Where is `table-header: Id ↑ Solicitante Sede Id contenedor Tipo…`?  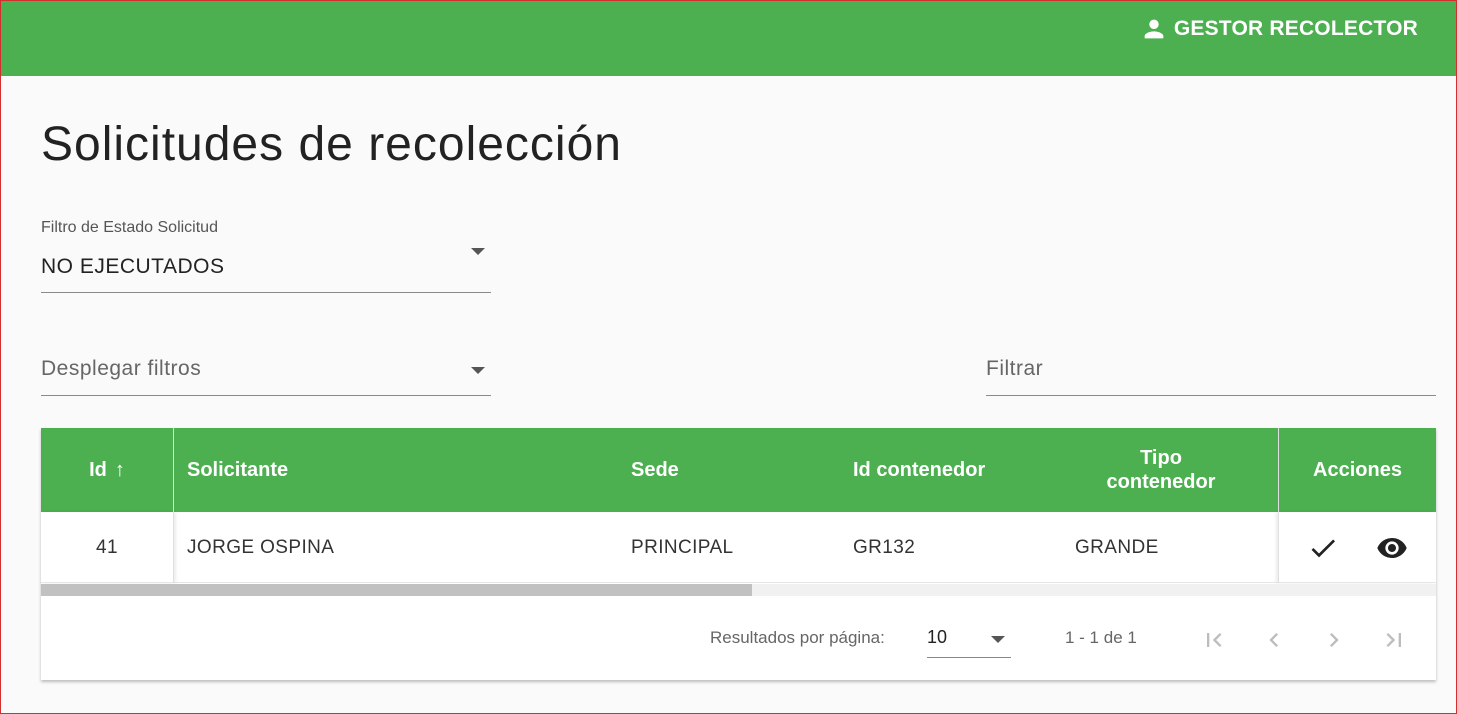
table-header: Id ↑ Solicitante Sede Id contenedor Tipo… is located at coordinates (738, 470).